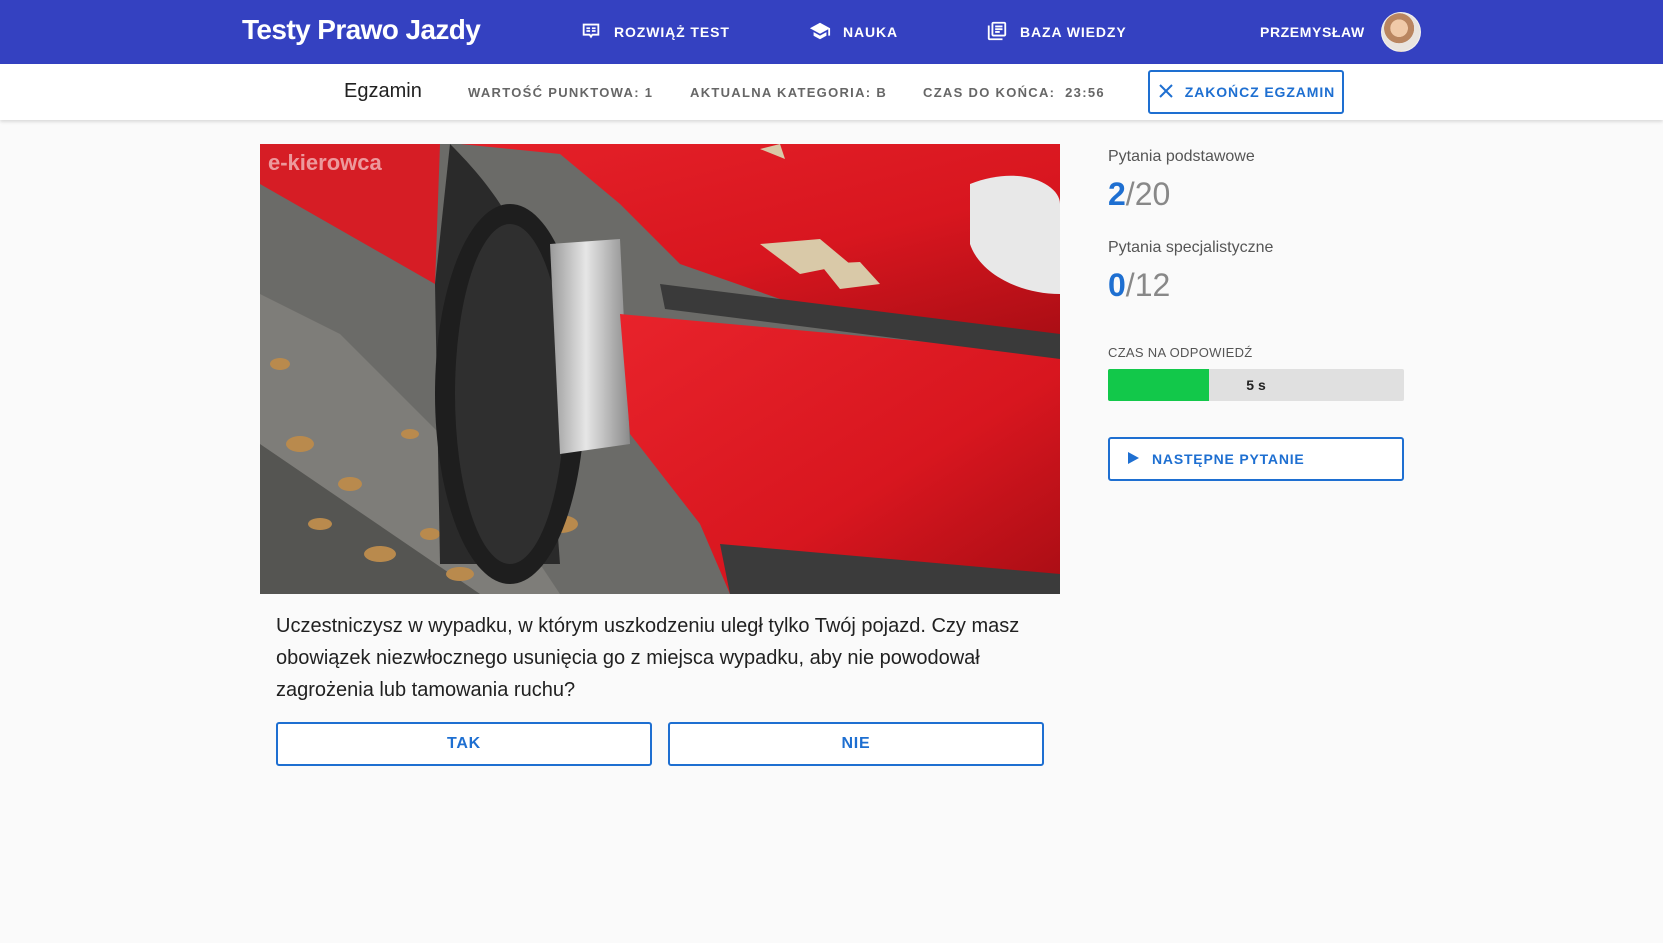 This screenshot has height=943, width=1663. Describe the element at coordinates (1117, 194) in the screenshot. I see `basic-questions-current: 2` at that location.